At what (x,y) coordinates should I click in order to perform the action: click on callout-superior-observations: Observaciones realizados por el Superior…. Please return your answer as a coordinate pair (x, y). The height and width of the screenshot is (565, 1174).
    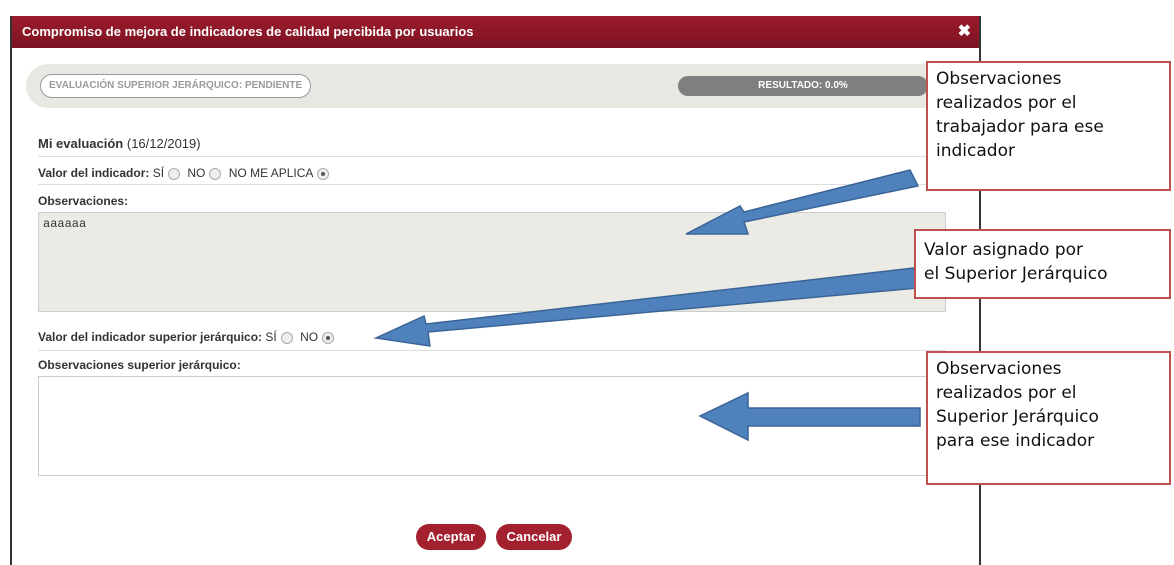
    Looking at the image, I should click on (1048, 418).